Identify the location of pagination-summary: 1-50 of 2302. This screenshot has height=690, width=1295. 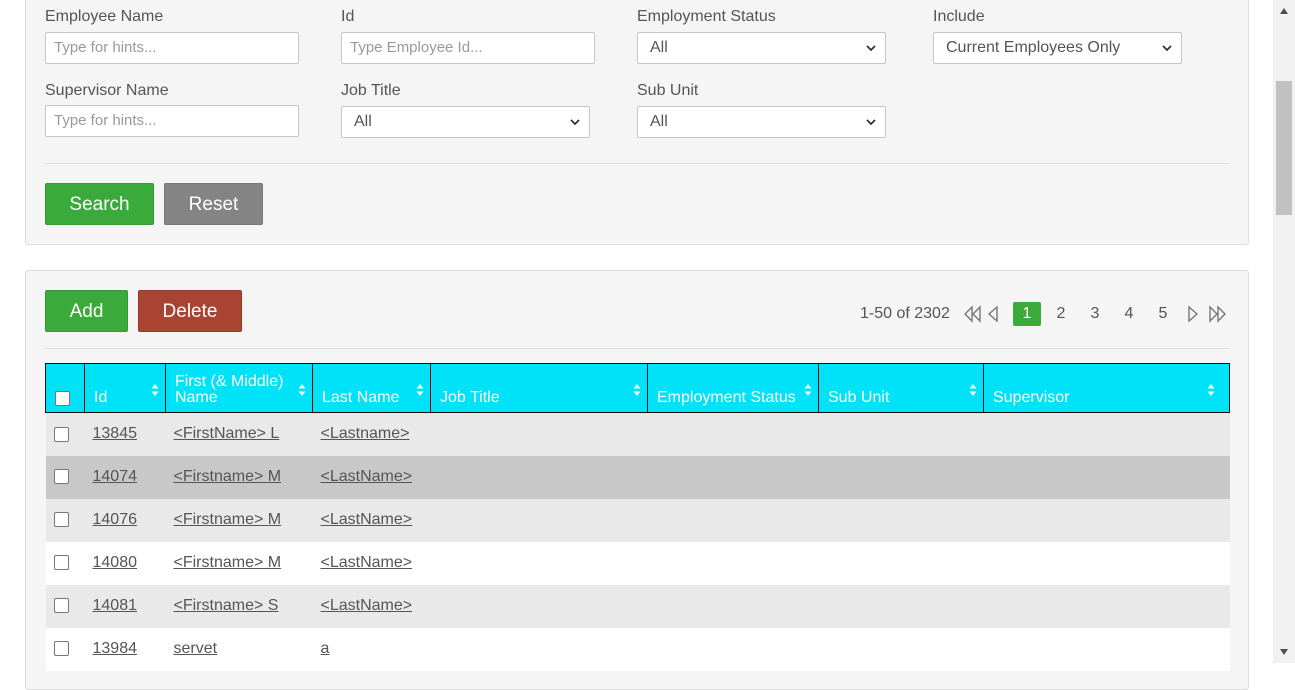
(905, 313).